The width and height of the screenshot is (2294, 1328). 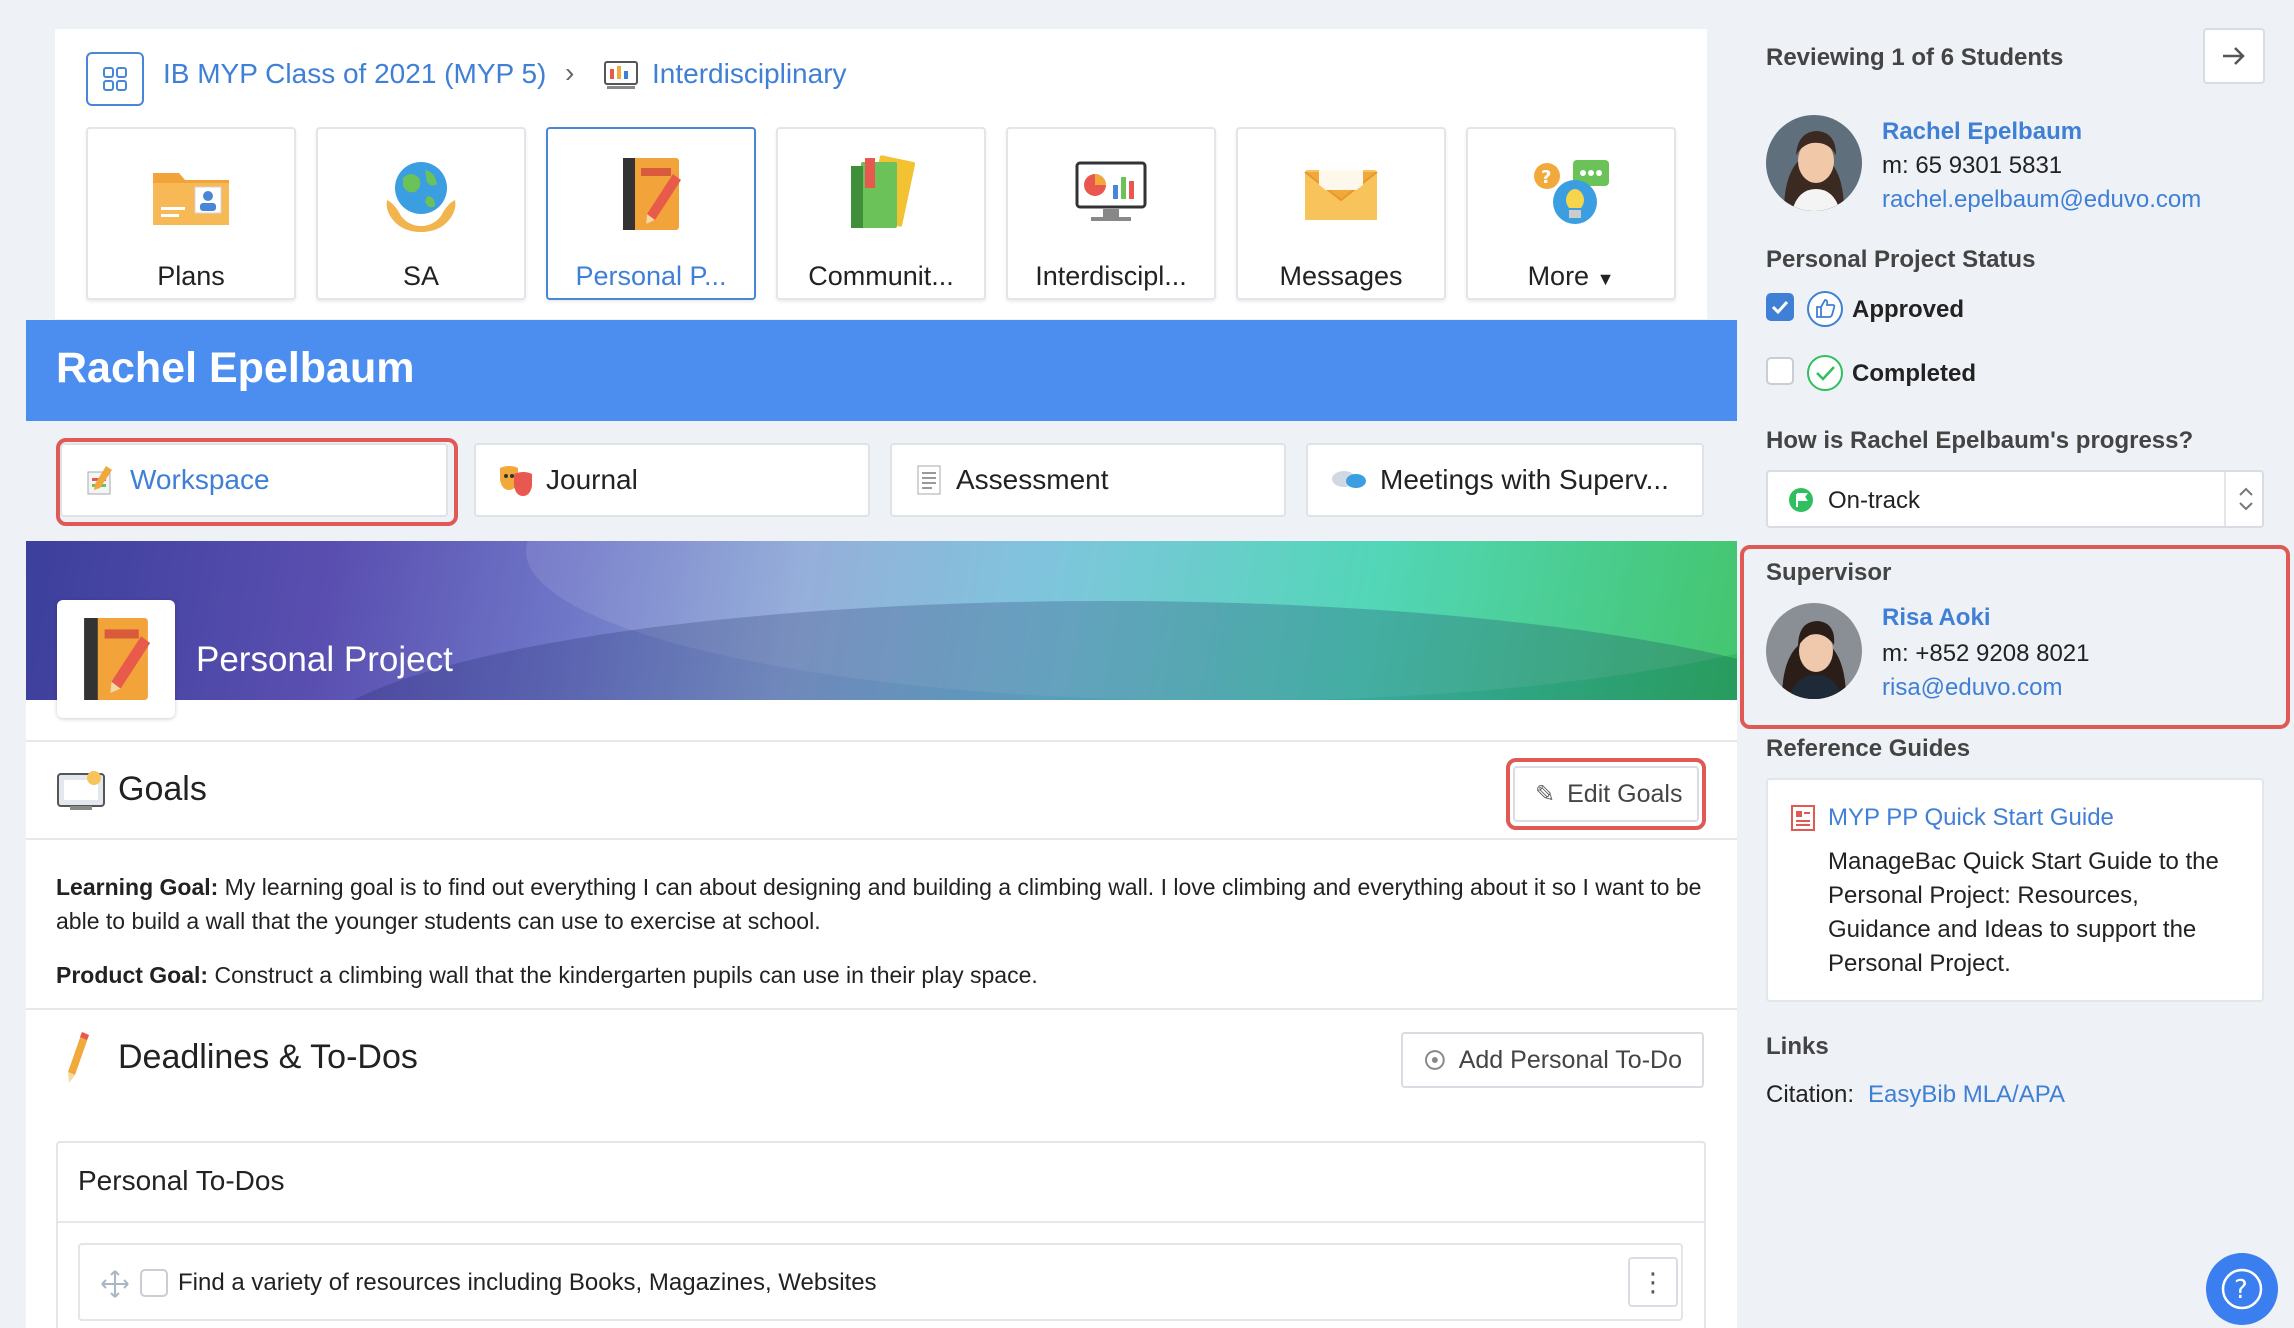 What do you see at coordinates (421, 194) in the screenshot?
I see `globe-hands-icon` at bounding box center [421, 194].